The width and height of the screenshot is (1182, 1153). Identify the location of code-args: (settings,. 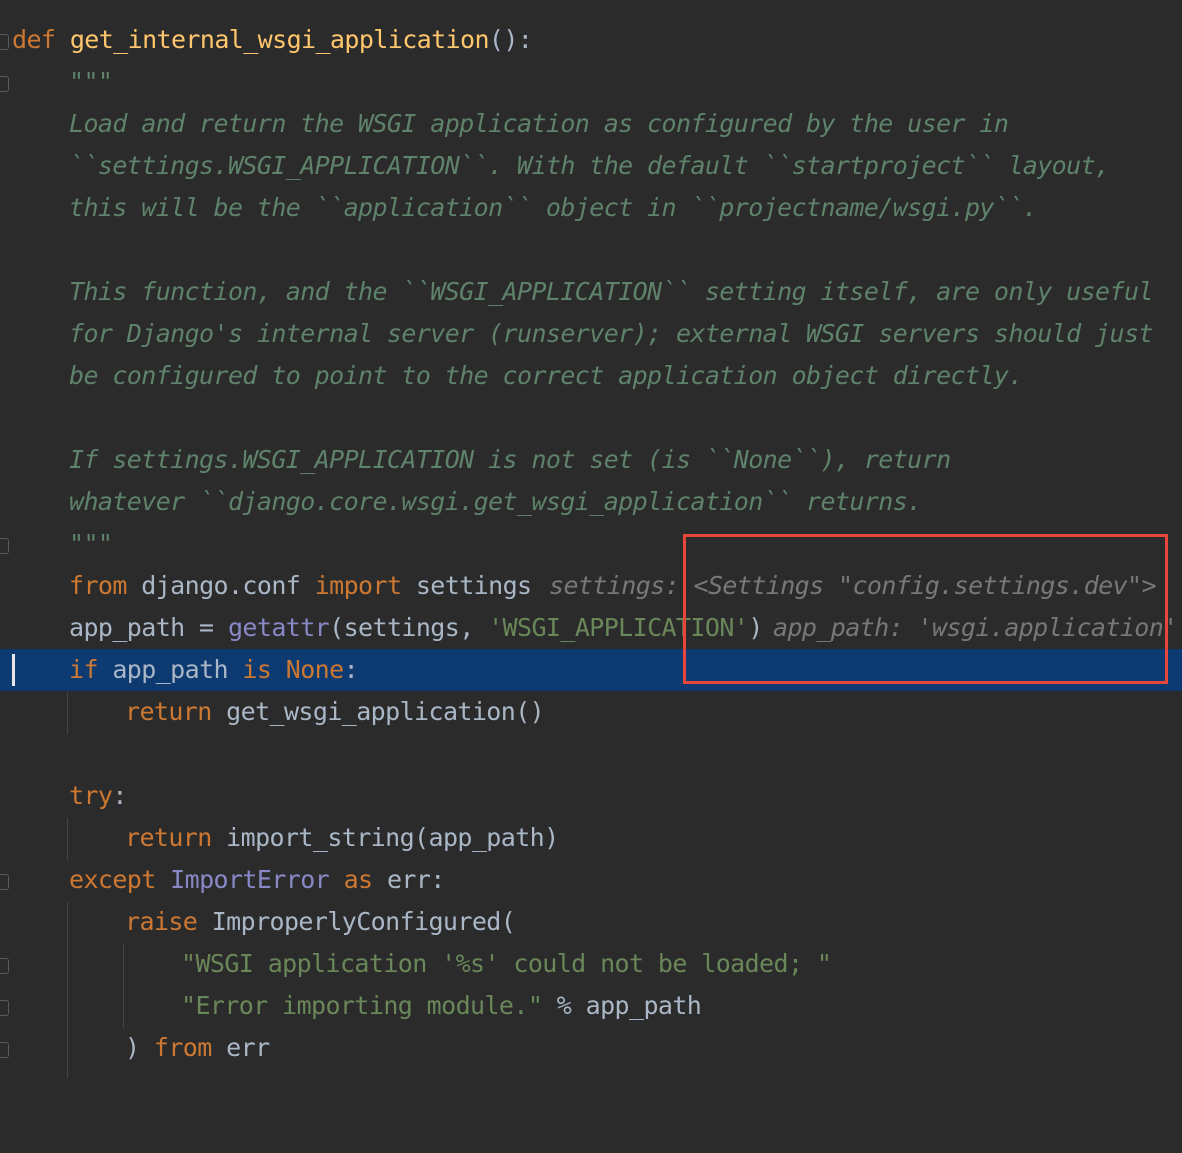
(409, 627).